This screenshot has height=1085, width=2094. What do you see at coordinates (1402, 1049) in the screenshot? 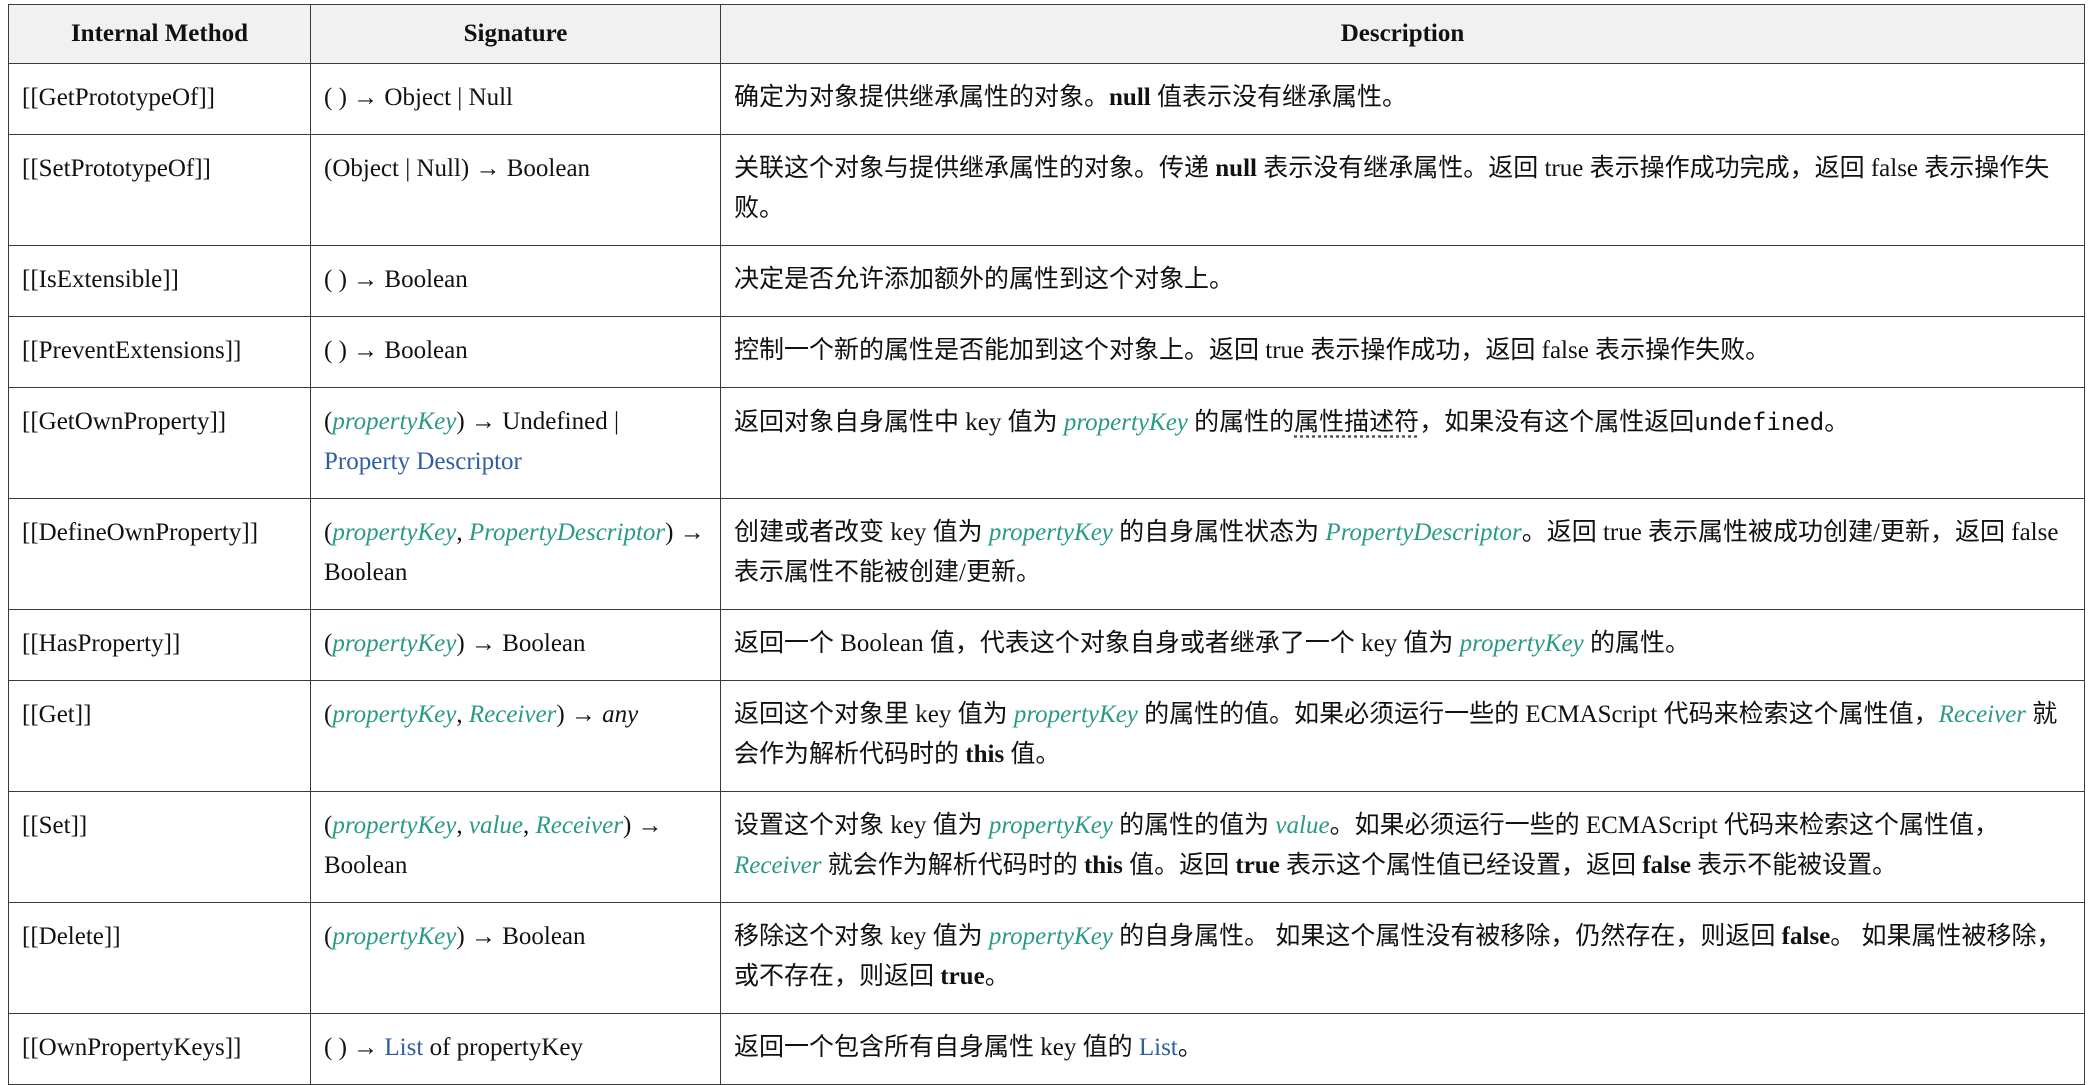
I see `description: 返回一个包含所有自身属性 key 值的 List。` at bounding box center [1402, 1049].